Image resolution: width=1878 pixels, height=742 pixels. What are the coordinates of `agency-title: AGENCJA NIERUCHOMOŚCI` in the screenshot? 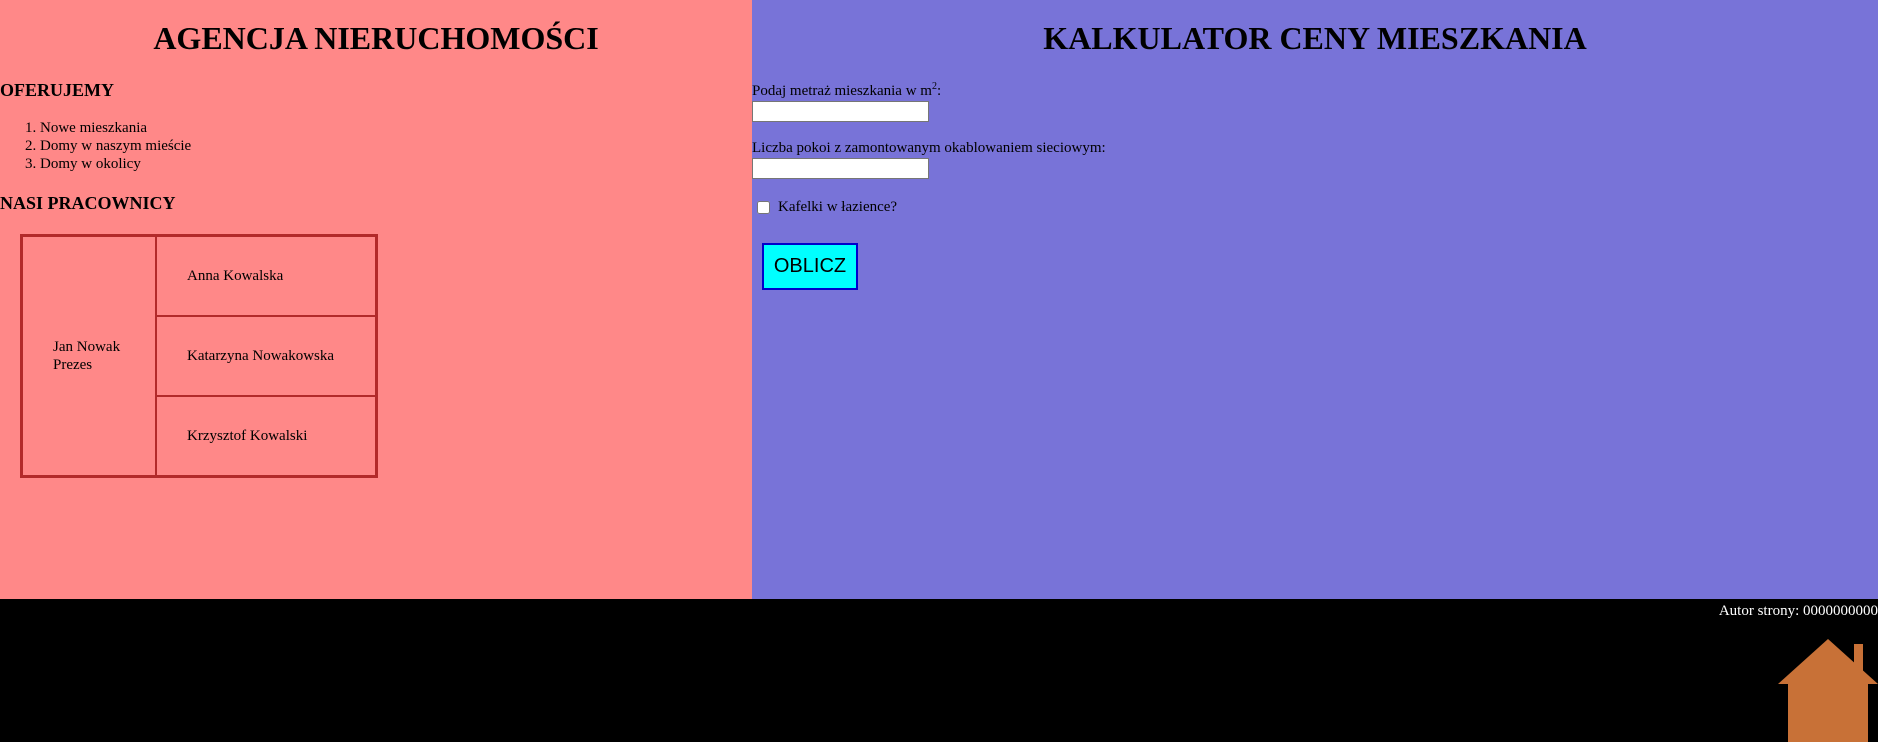 It's located at (376, 38).